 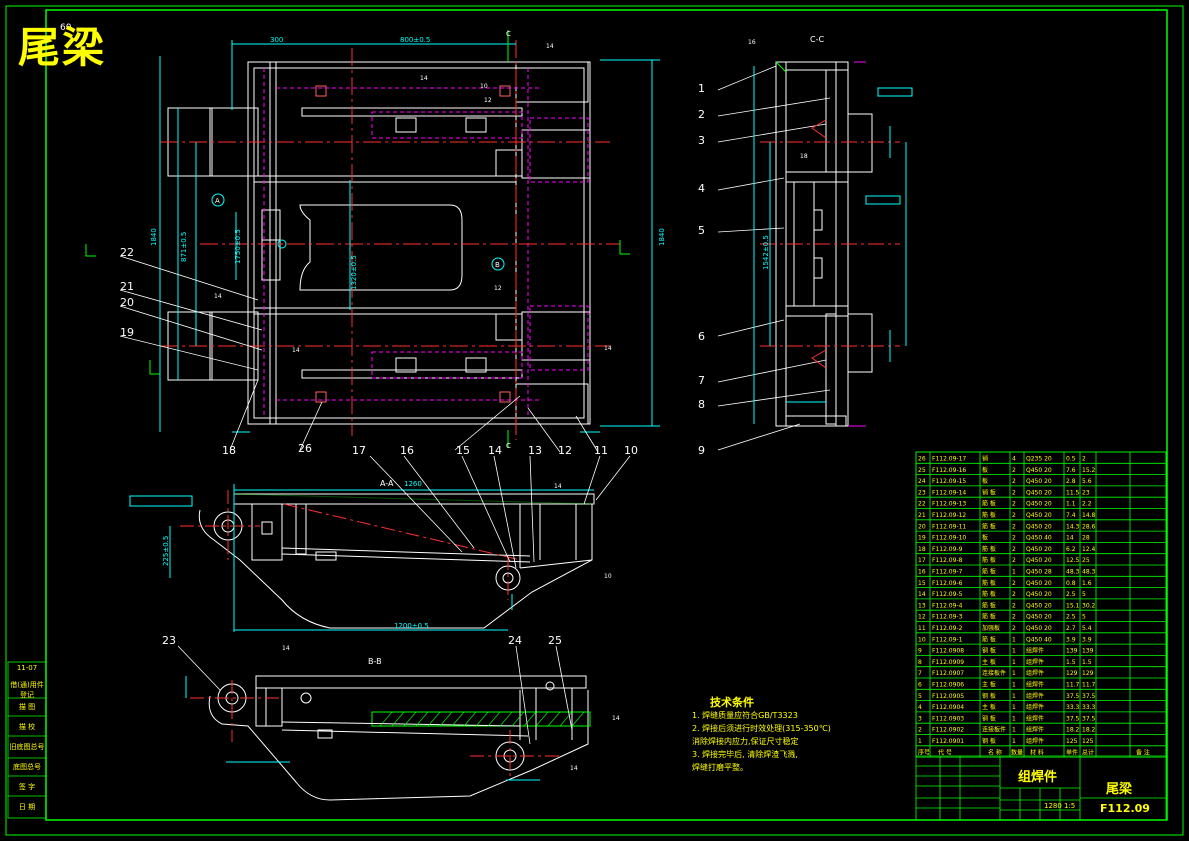 What do you see at coordinates (948, 741) in the screenshot?
I see `bom-cell: F112.0901` at bounding box center [948, 741].